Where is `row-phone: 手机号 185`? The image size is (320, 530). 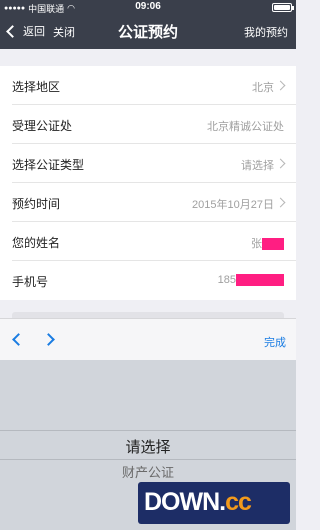
row-phone: 手机号 185 is located at coordinates (154, 280).